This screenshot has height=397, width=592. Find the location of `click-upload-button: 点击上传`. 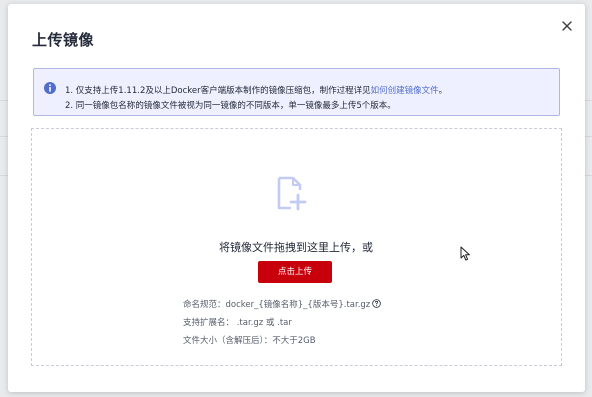

click-upload-button: 点击上传 is located at coordinates (295, 272).